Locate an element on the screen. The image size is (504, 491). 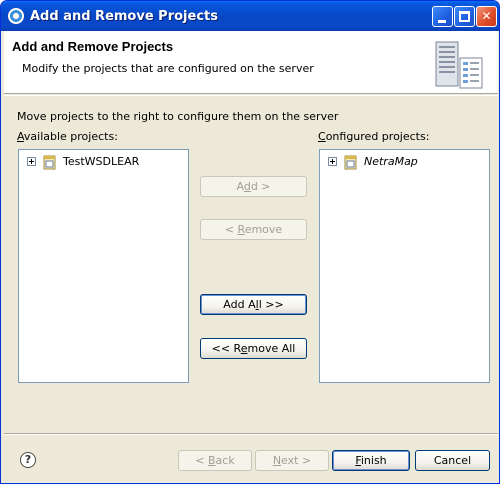
remove-all-button: << Remove All is located at coordinates (253, 348).